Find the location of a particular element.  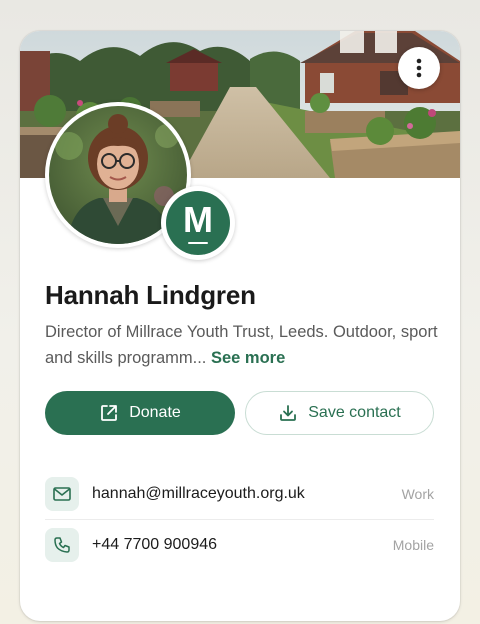

phone-type-label: Mobile is located at coordinates (413, 545).